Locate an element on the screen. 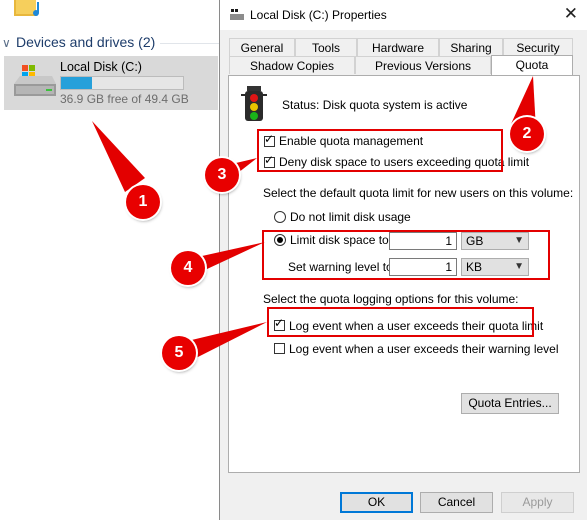 The image size is (587, 520). tab-general: General is located at coordinates (262, 47).